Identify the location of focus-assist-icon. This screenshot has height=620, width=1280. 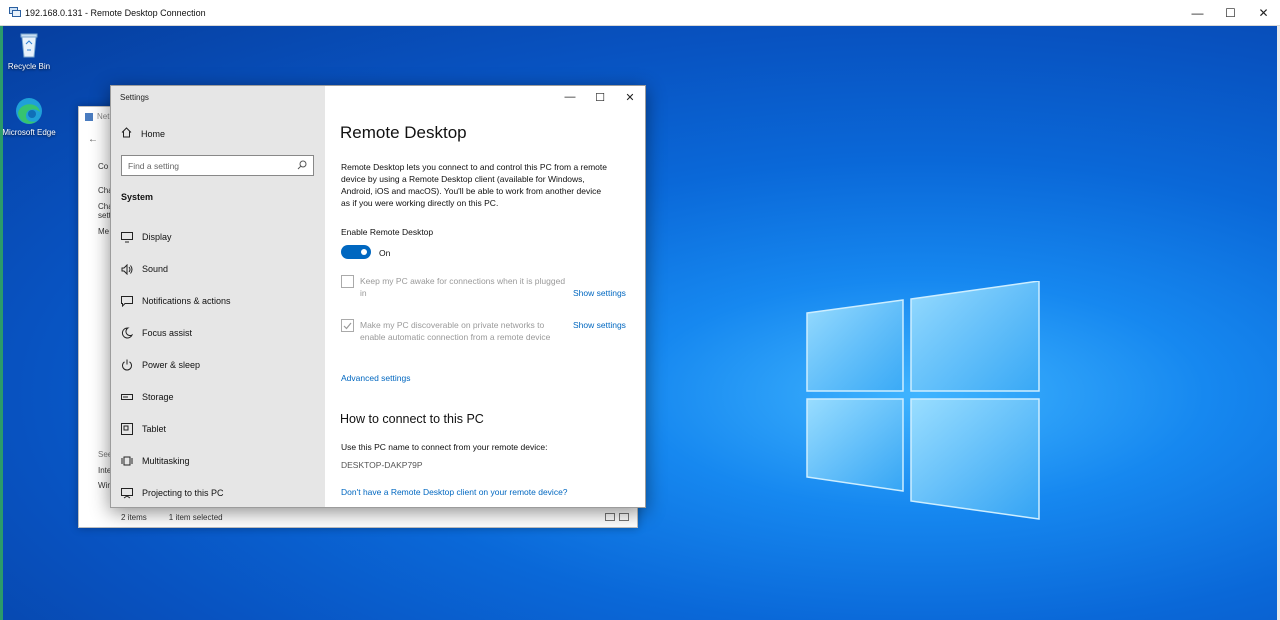
(127, 333).